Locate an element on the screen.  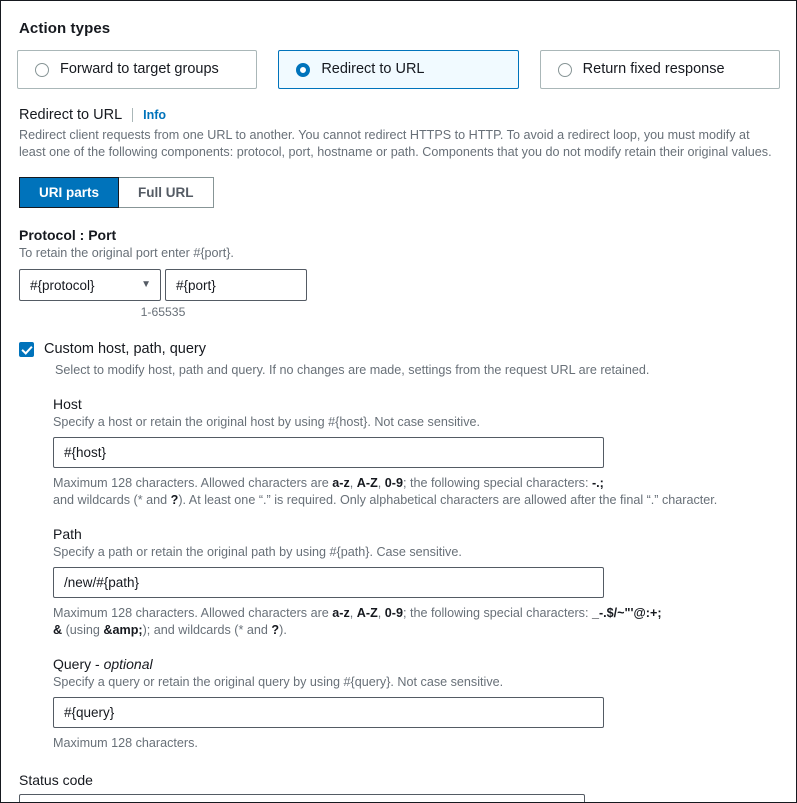
port-input: #{port} is located at coordinates (236, 285).